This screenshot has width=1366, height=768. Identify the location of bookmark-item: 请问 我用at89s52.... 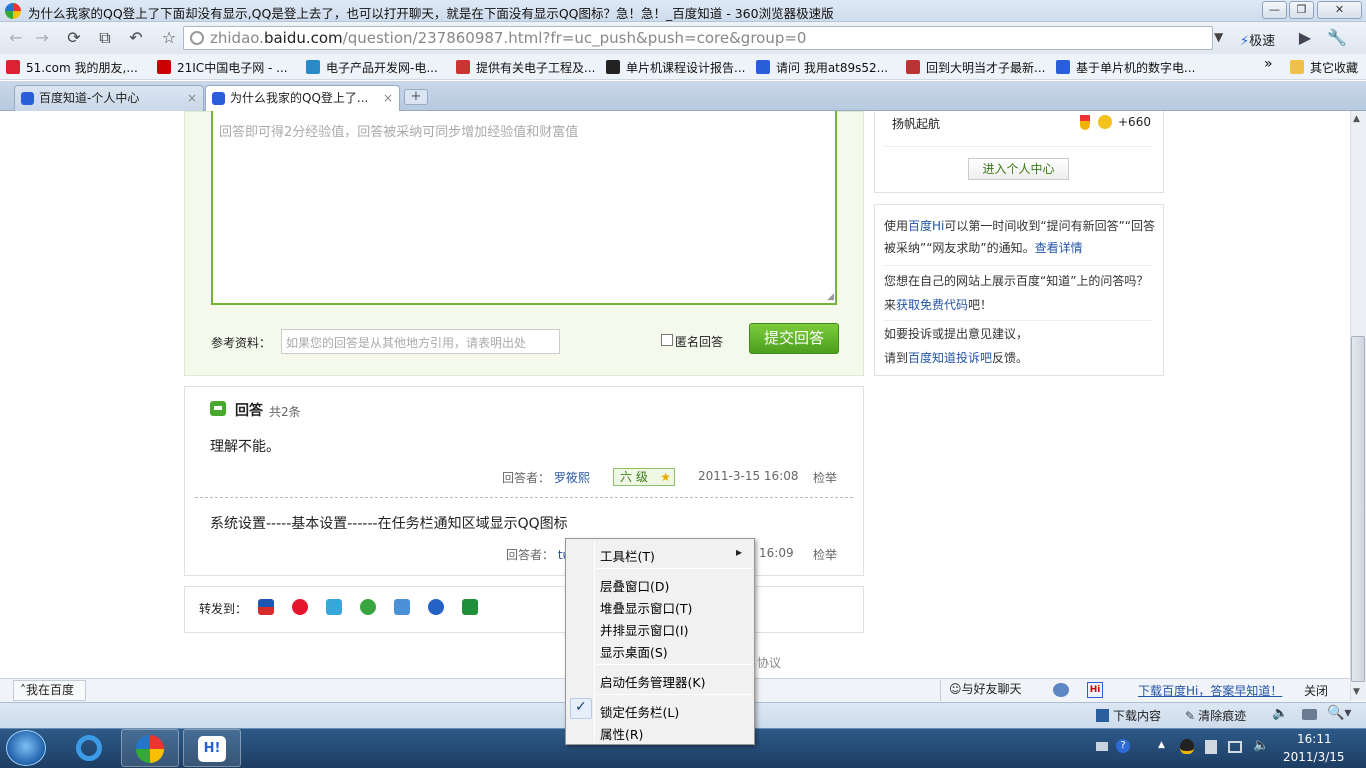
(822, 67).